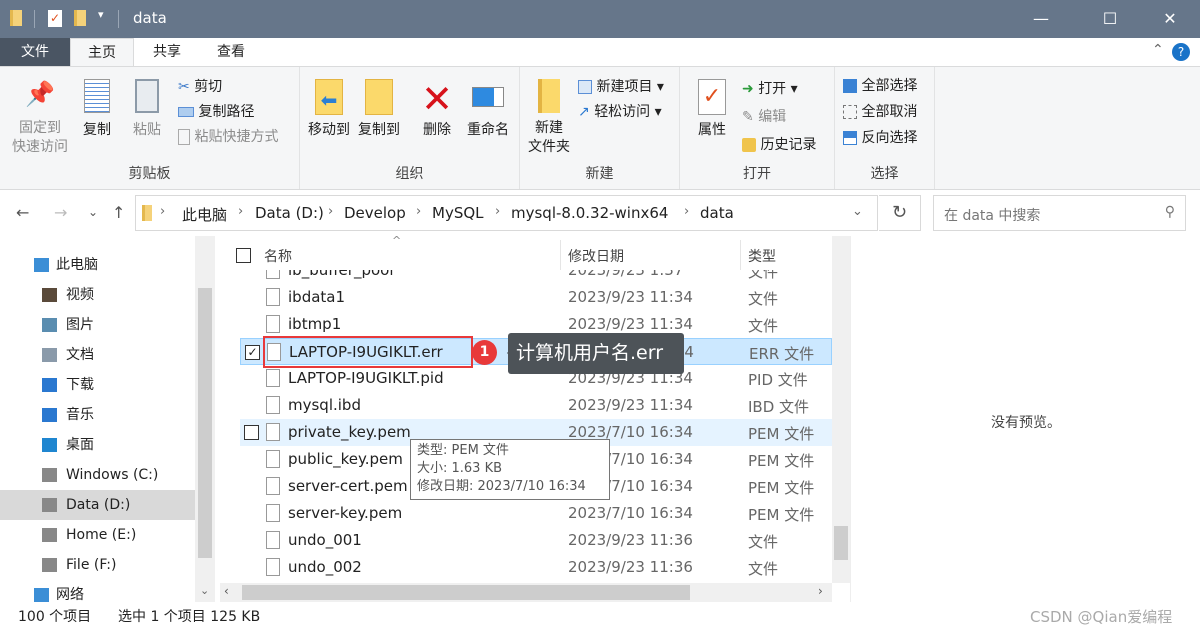 The image size is (1200, 632). What do you see at coordinates (102, 52) in the screenshot?
I see `tab-home: 主页` at bounding box center [102, 52].